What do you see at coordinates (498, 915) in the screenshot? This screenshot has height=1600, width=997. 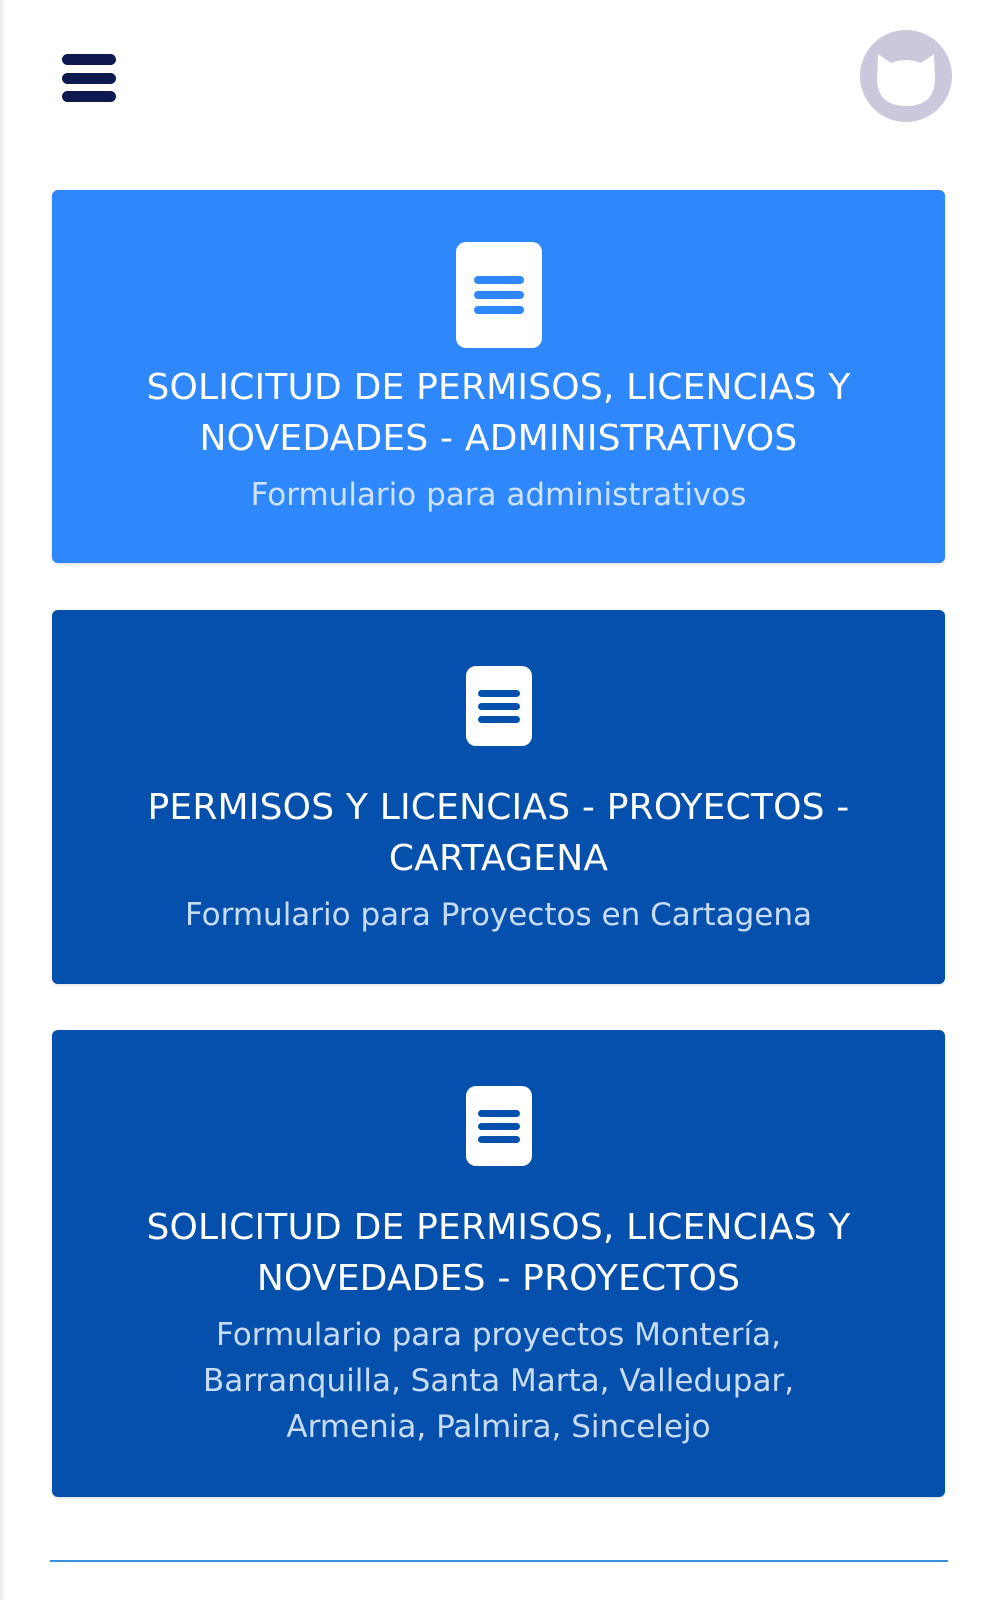 I see `card-subtitle: Formulario para Proyectos en Cartagena` at bounding box center [498, 915].